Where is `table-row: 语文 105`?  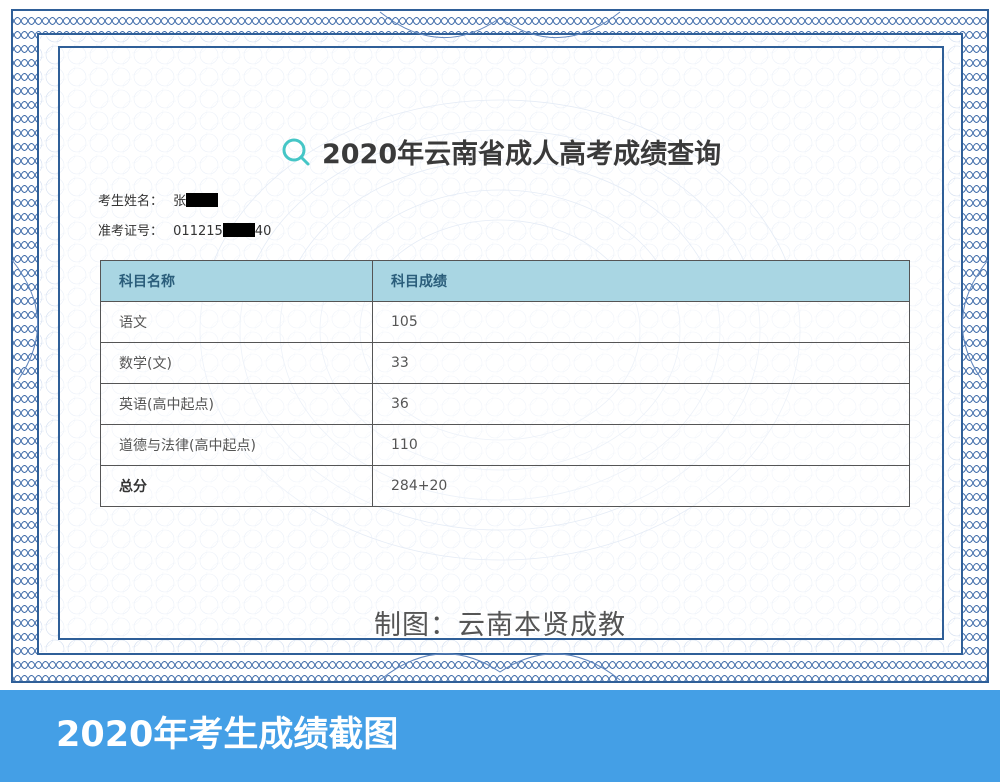
table-row: 语文 105 is located at coordinates (505, 322).